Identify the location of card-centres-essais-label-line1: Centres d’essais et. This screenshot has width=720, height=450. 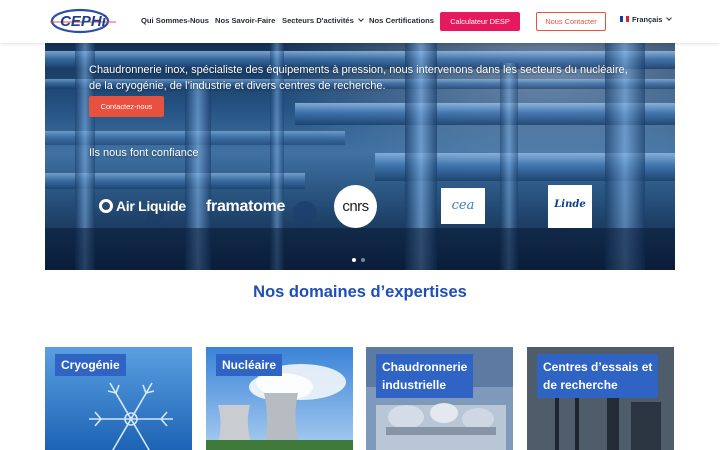
(598, 367).